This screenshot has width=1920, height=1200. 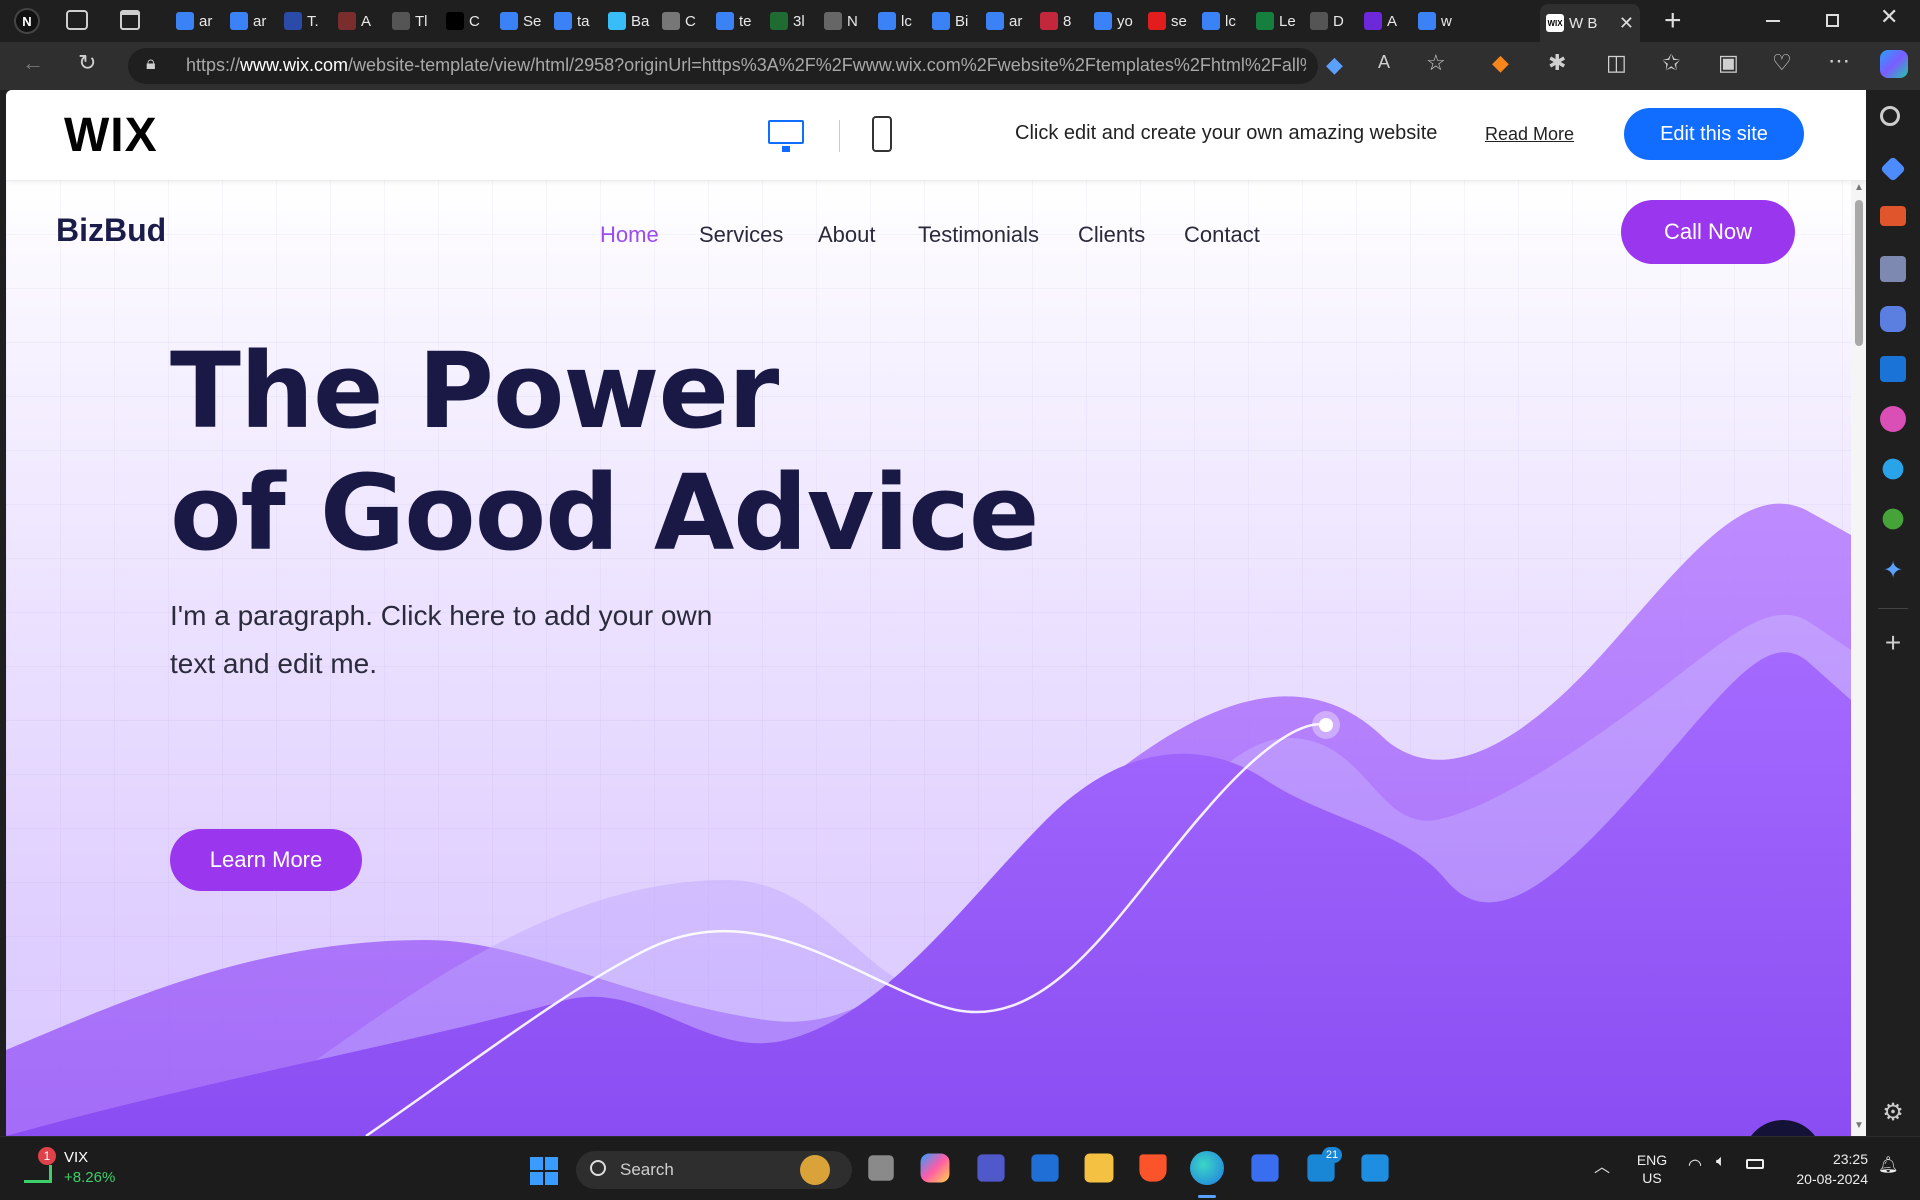 I want to click on extensions-icon: ✱, so click(x=1557, y=63).